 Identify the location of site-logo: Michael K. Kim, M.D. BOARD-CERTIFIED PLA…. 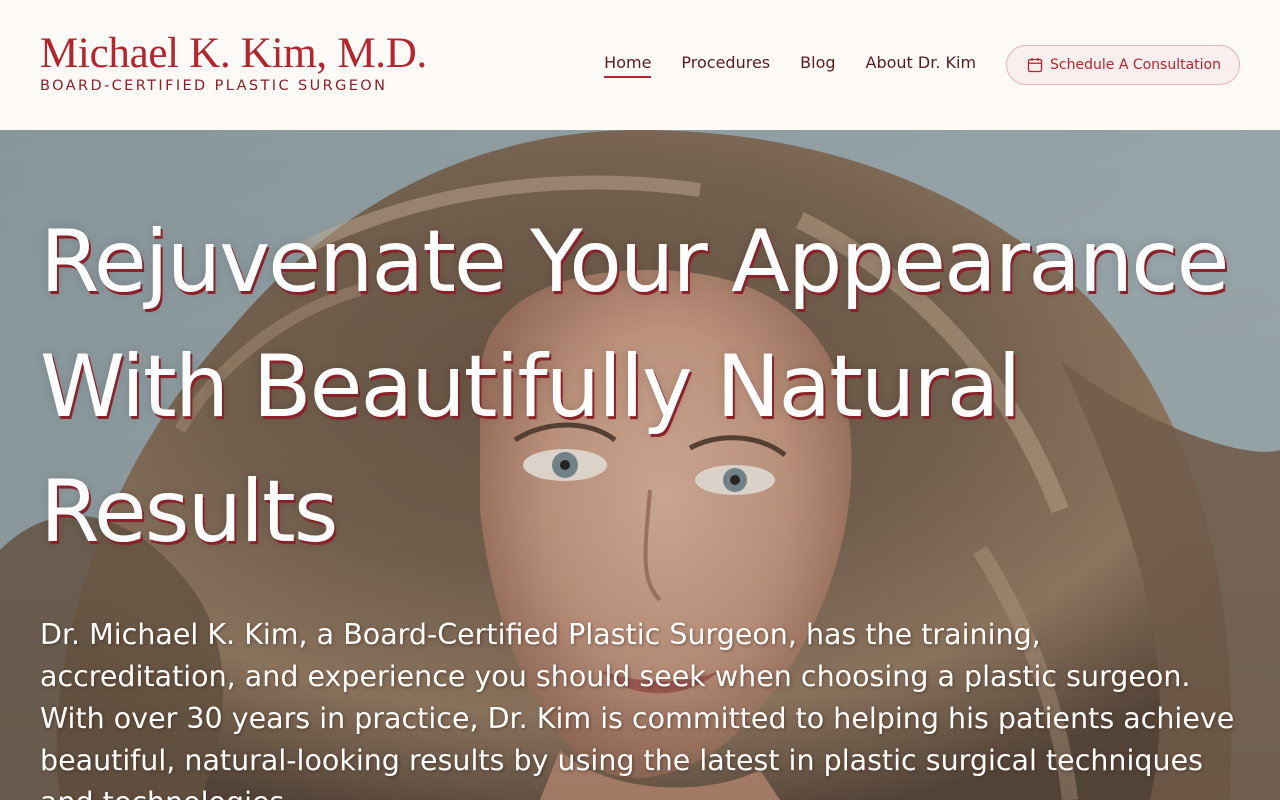
(233, 62).